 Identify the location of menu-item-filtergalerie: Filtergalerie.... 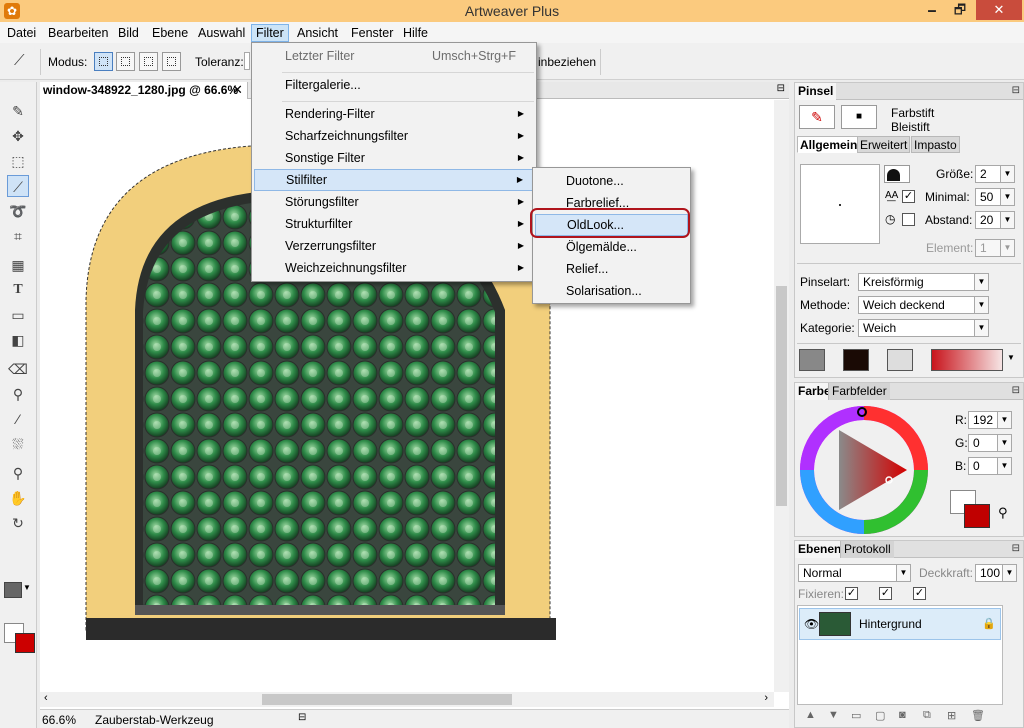
(394, 85).